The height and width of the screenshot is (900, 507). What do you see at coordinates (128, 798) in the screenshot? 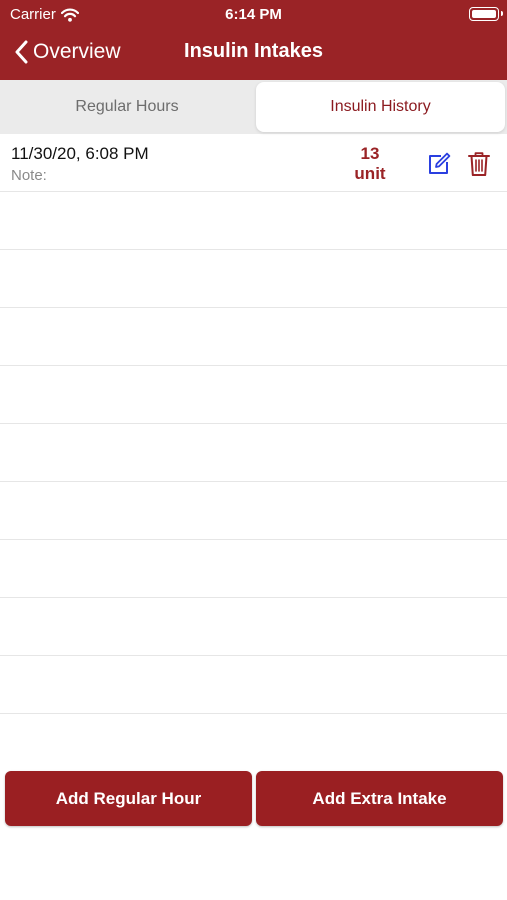
I see `add-regular-hour-button: Add Regular Hour` at bounding box center [128, 798].